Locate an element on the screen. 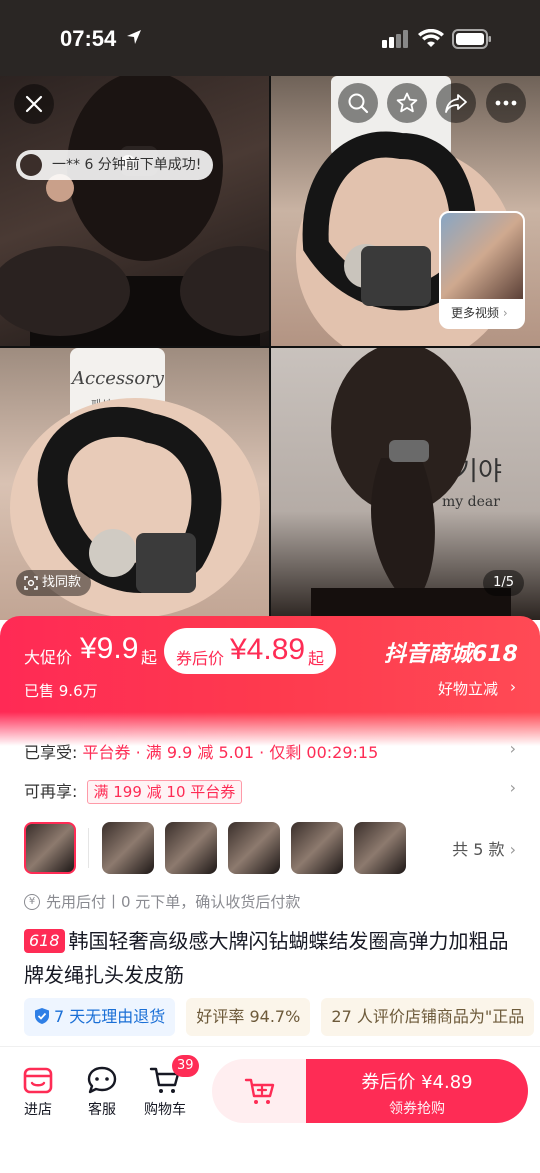 The image size is (540, 1173). chat-icon is located at coordinates (102, 1080).